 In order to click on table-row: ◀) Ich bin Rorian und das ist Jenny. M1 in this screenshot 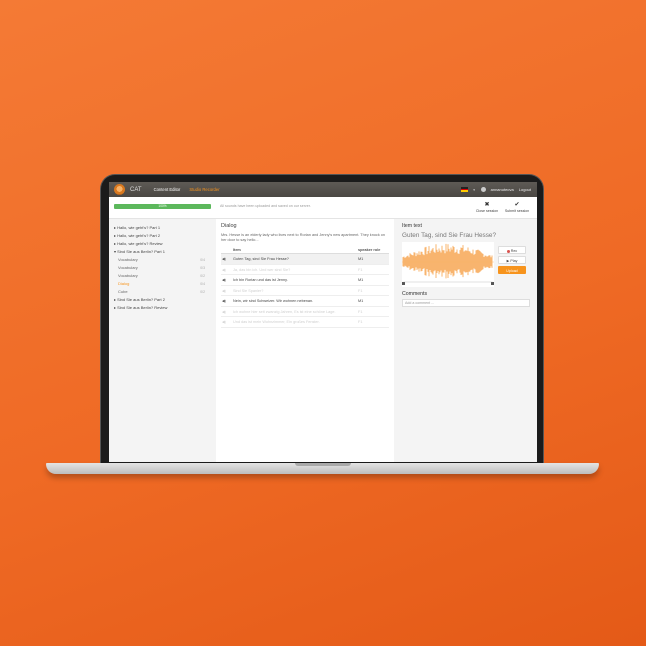, I will do `click(305, 280)`.